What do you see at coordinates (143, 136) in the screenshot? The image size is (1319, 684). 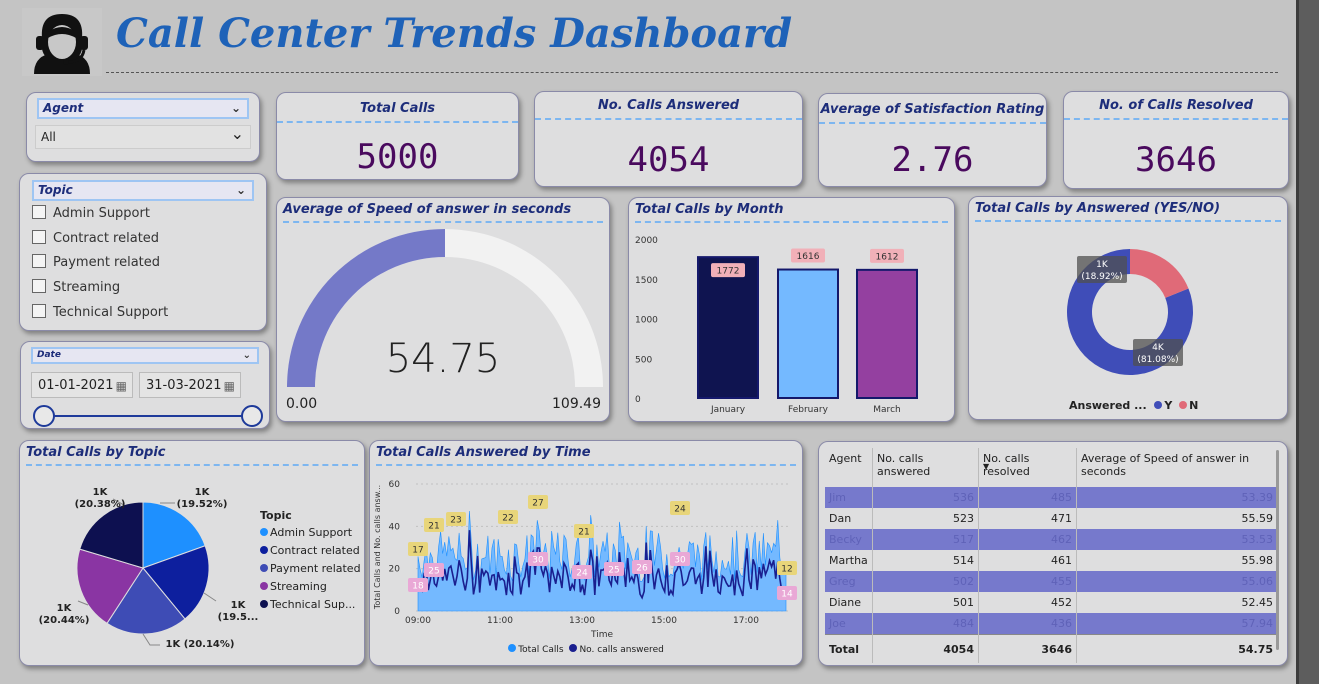 I see `agent-dropdown: All ⌄` at bounding box center [143, 136].